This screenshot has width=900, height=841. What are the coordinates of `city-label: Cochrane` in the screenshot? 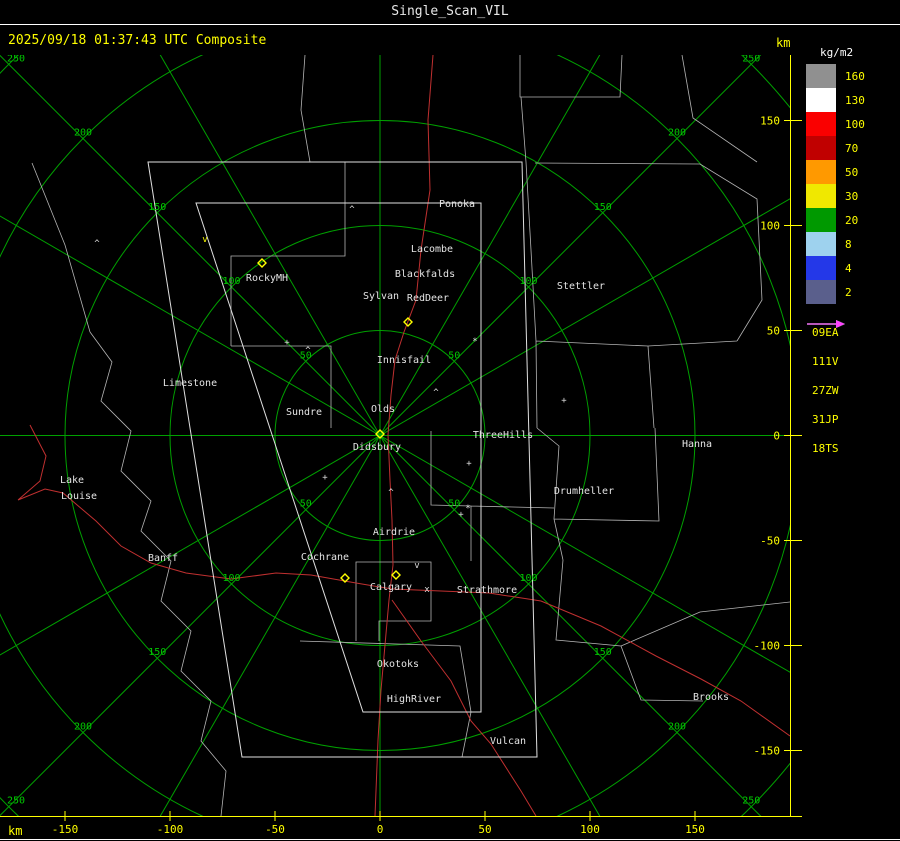 It's located at (325, 557).